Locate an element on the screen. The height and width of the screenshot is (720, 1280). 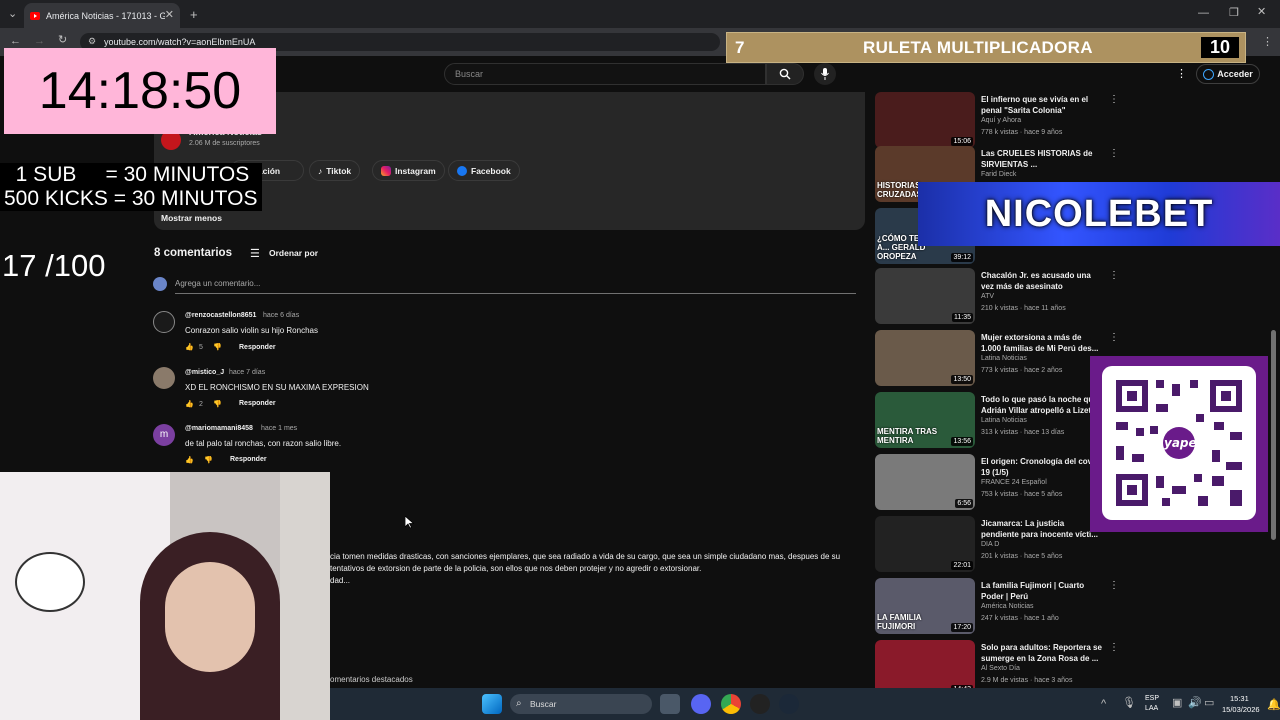
microphone-icon: 🎙 is located at coordinates (1129, 703).